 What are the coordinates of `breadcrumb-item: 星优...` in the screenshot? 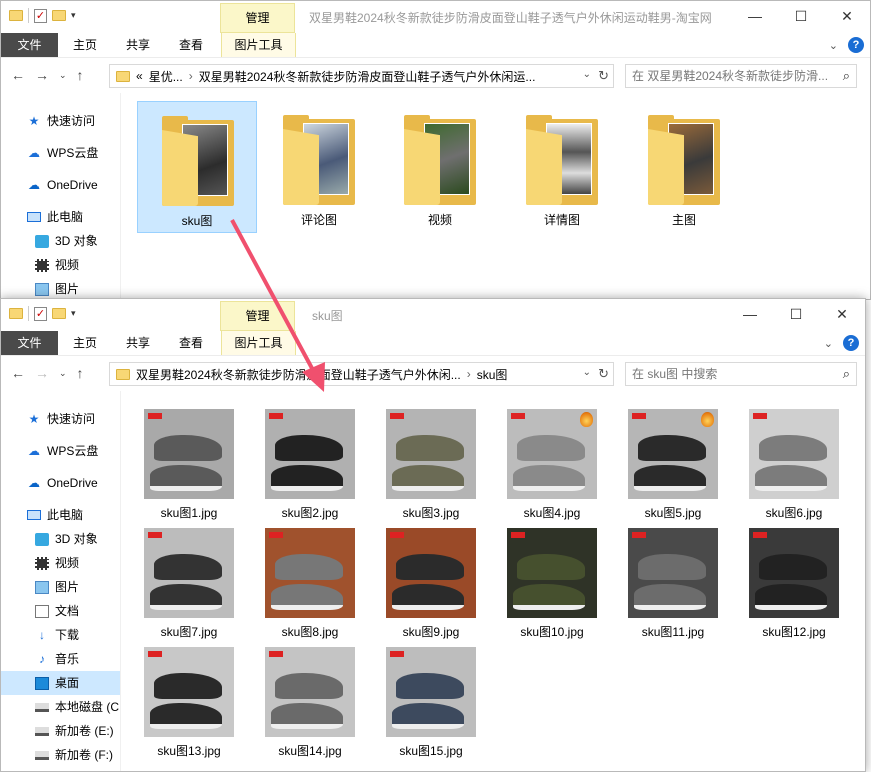 It's located at (166, 76).